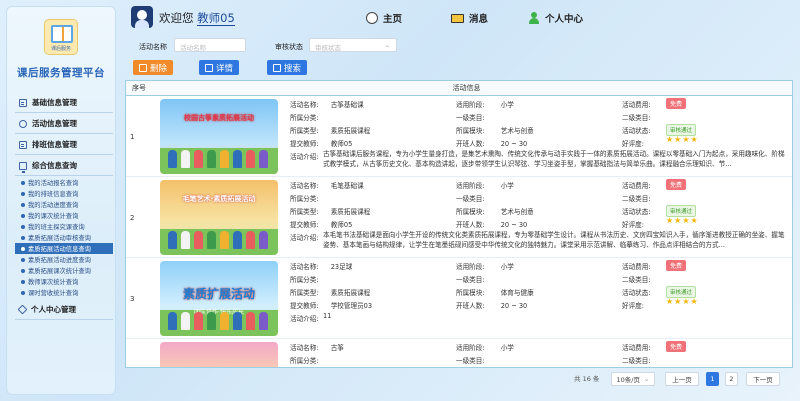 This screenshot has height=401, width=800. Describe the element at coordinates (304, 318) in the screenshot. I see `field-intro-label: 活动介绍:` at that location.